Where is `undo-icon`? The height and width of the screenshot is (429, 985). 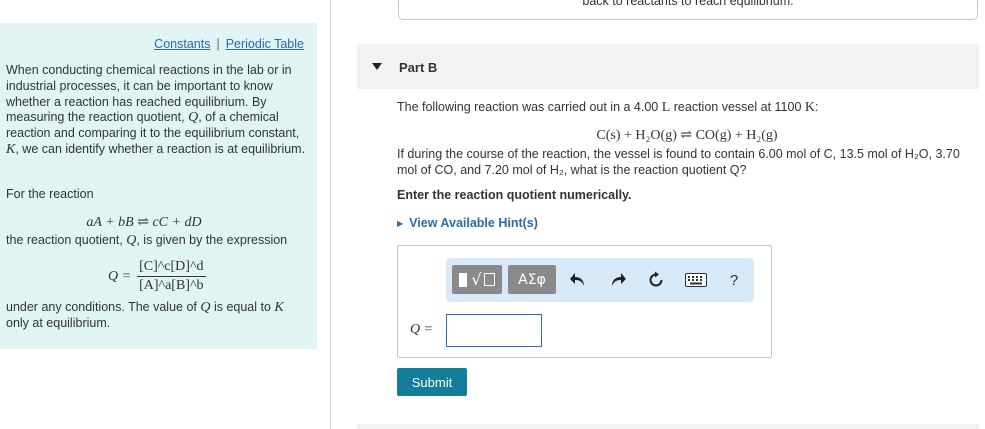 undo-icon is located at coordinates (578, 280).